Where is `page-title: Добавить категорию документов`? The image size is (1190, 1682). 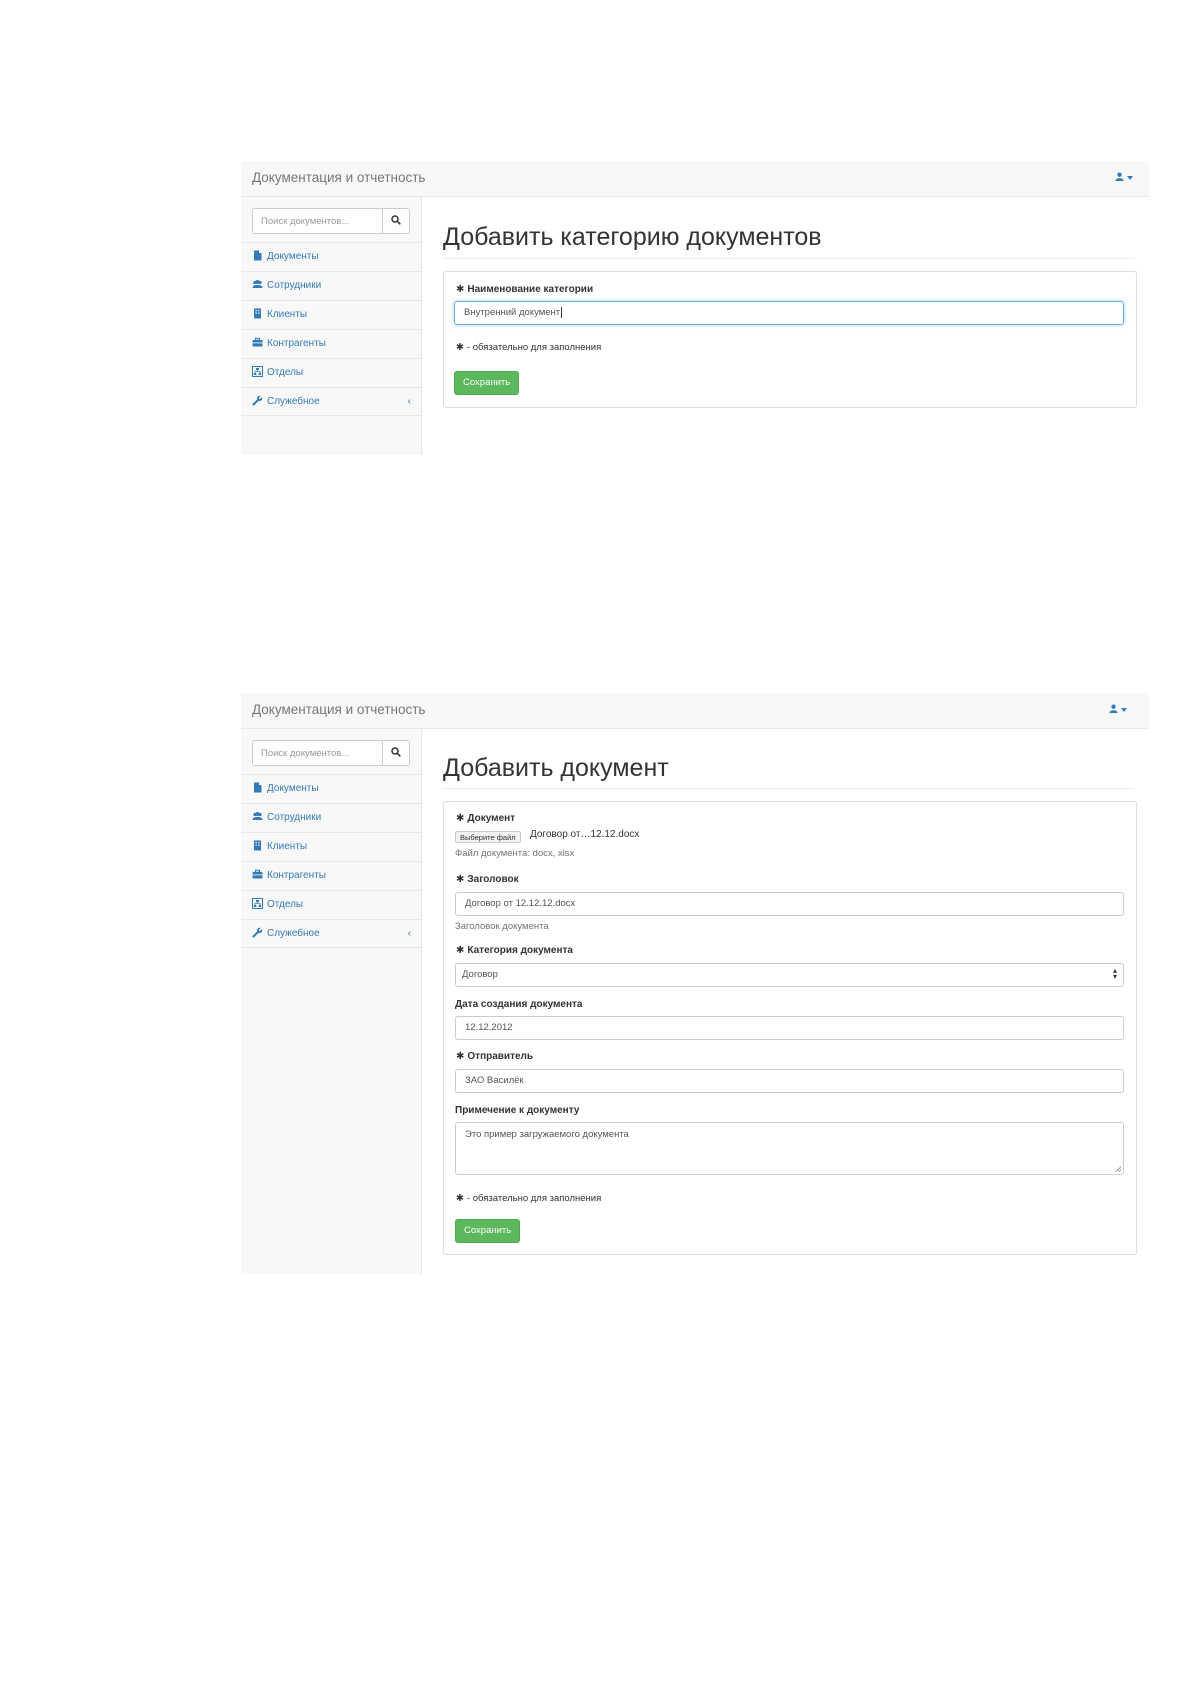 page-title: Добавить категорию документов is located at coordinates (632, 237).